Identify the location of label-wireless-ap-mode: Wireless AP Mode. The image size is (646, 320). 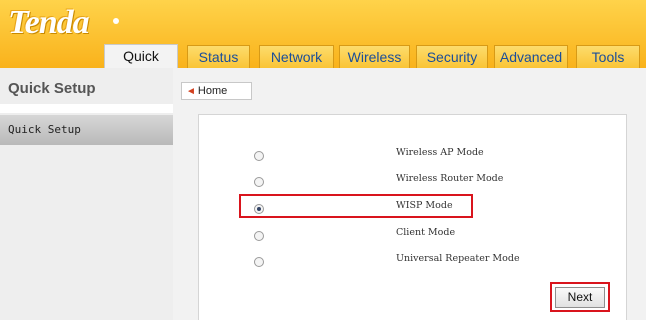
(440, 152).